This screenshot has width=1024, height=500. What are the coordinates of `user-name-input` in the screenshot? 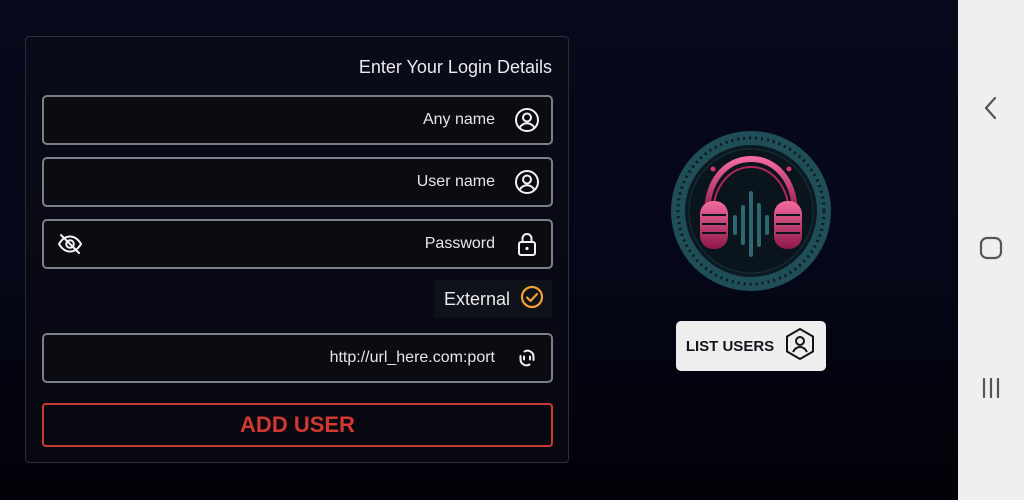 It's located at (289, 182).